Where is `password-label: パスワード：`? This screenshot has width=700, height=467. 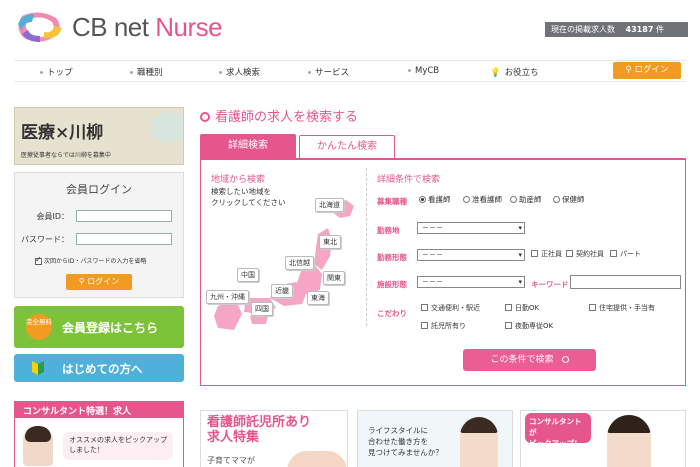
password-label: パスワード： is located at coordinates (45, 239).